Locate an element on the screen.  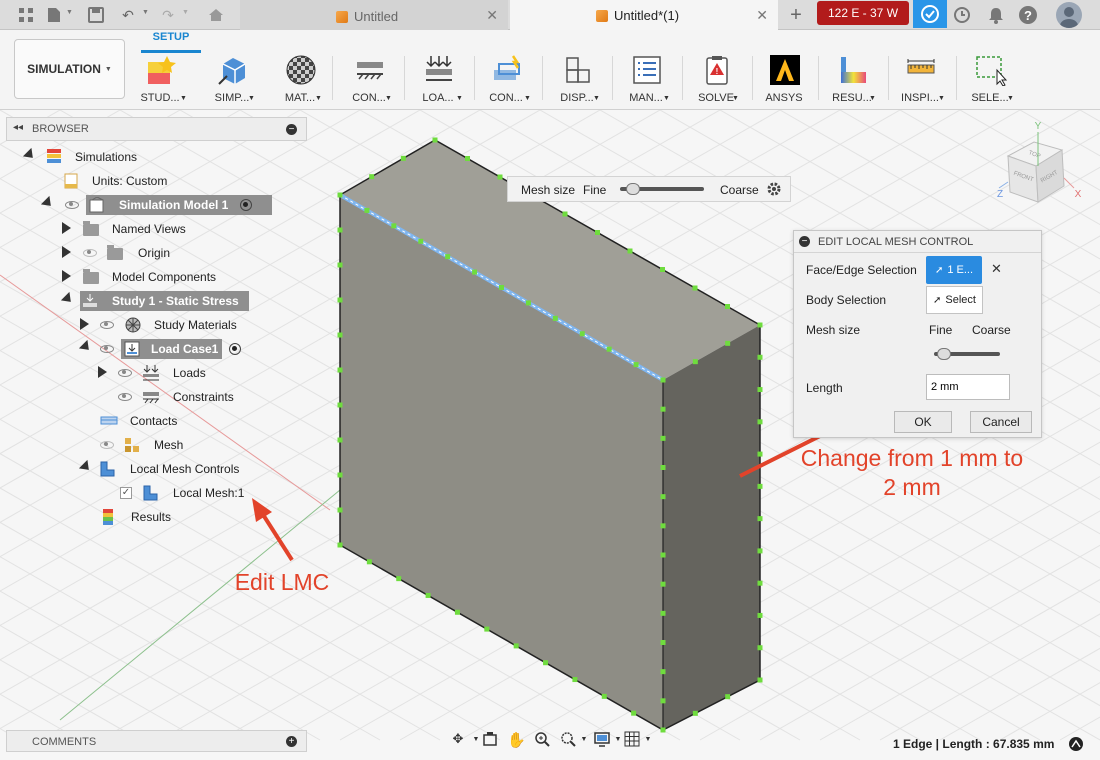
tree-label: Study 1 - Static Stress is located at coordinates (175, 301).